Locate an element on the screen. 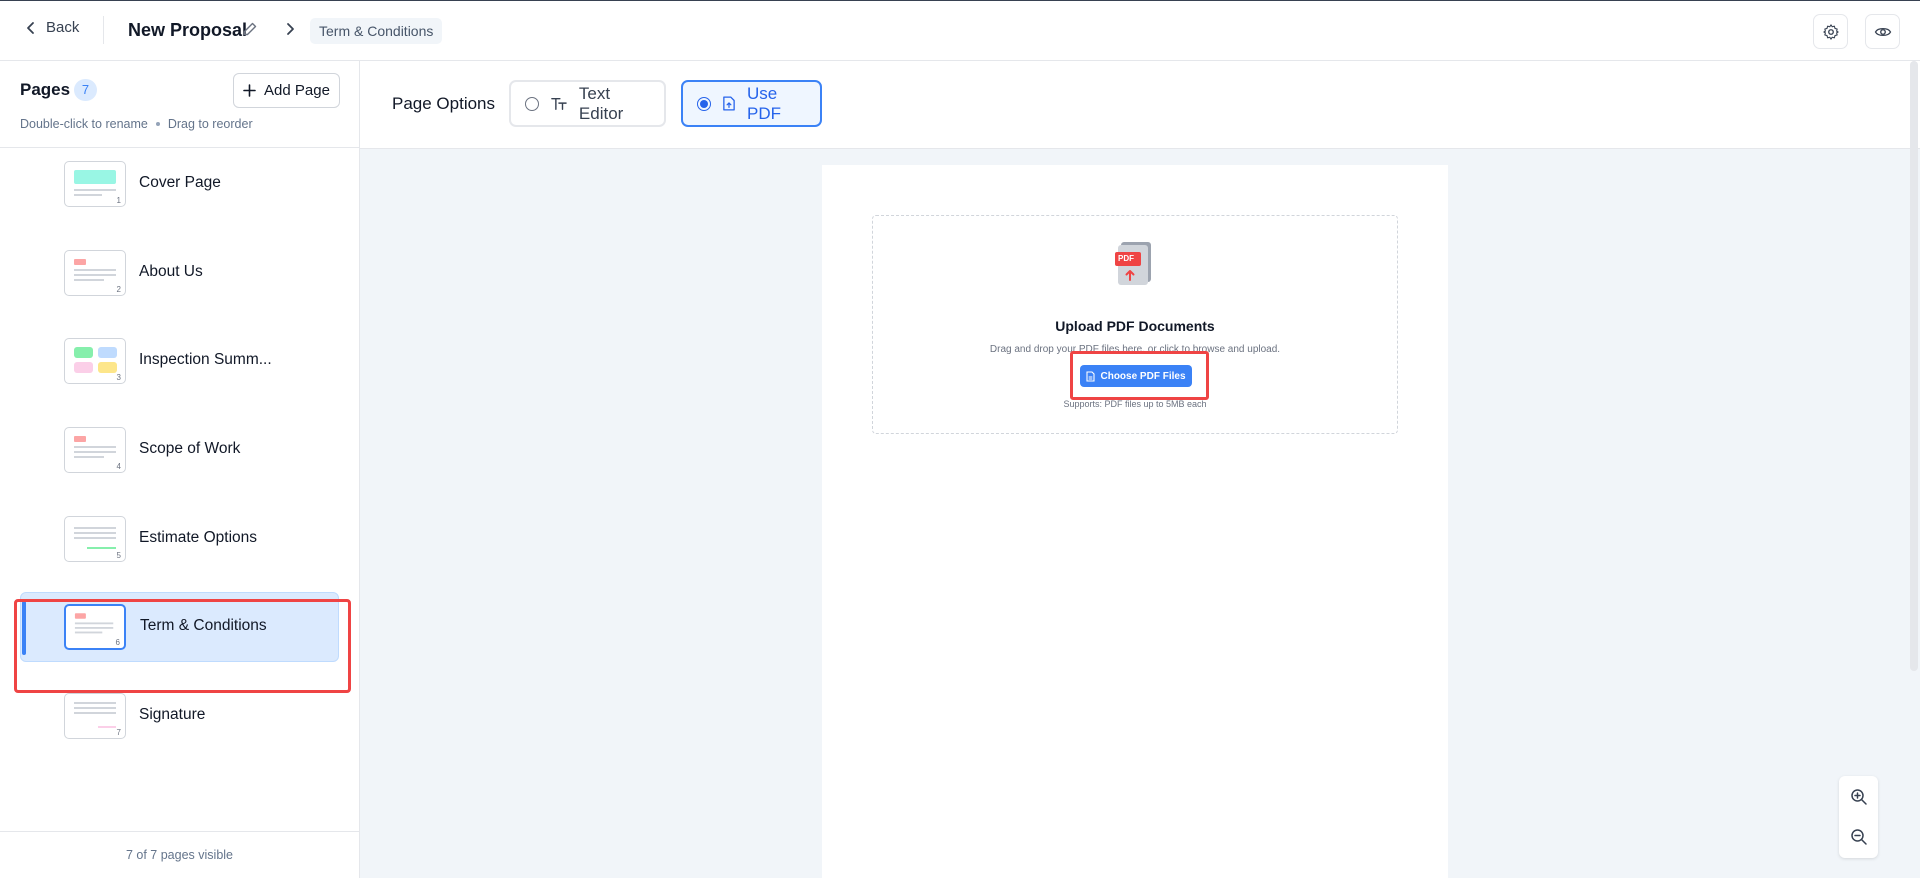  chevron-right-icon is located at coordinates (290, 31).